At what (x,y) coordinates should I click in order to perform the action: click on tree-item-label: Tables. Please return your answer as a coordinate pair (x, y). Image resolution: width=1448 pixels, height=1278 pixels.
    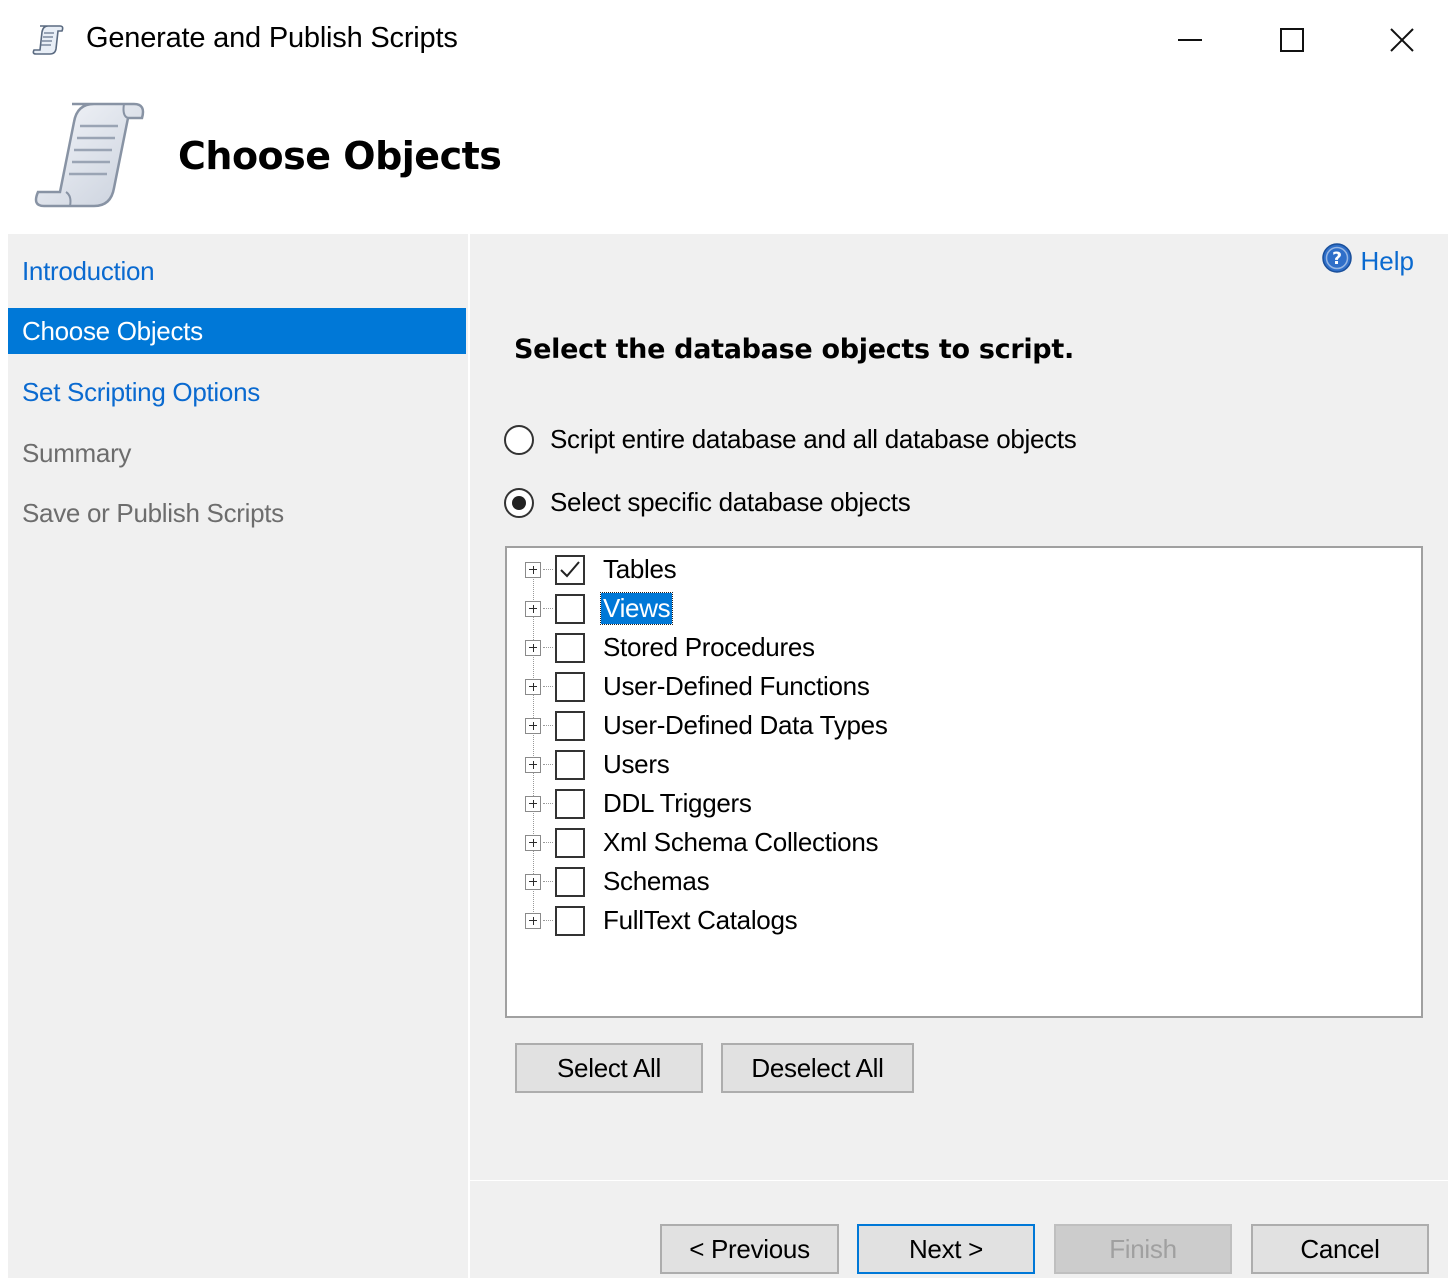
    Looking at the image, I should click on (640, 569).